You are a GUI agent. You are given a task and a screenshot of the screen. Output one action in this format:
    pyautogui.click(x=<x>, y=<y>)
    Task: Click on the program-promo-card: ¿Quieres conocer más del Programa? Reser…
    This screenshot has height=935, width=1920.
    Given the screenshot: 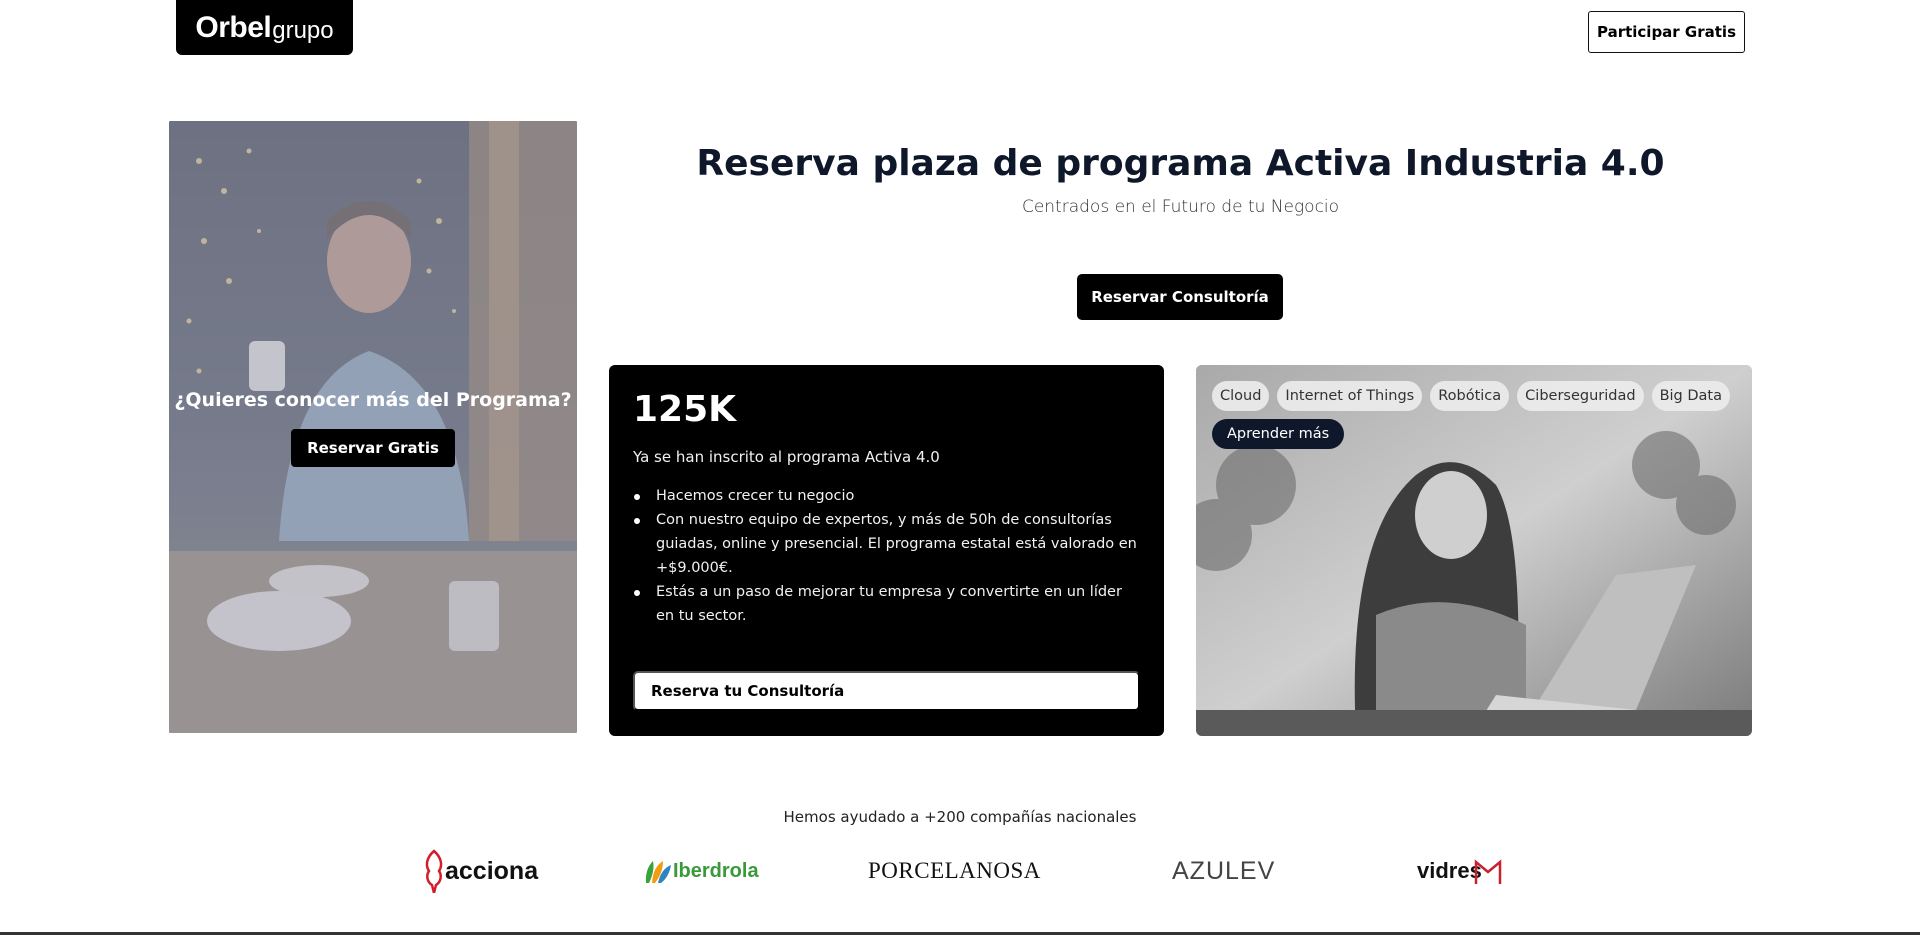 What is the action you would take?
    pyautogui.click(x=373, y=427)
    